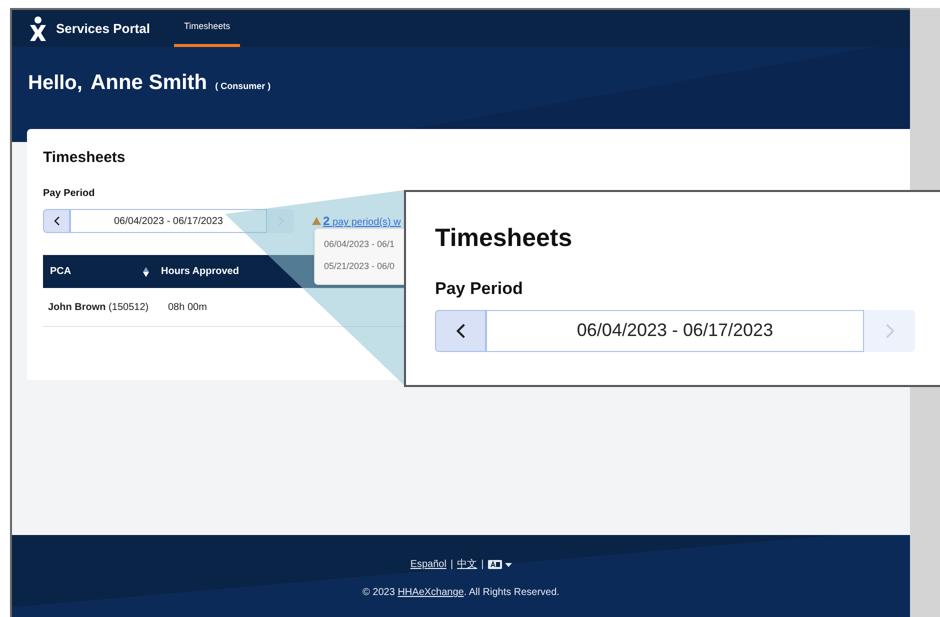  Describe the element at coordinates (495, 564) in the screenshot. I see `translate-icon` at that location.